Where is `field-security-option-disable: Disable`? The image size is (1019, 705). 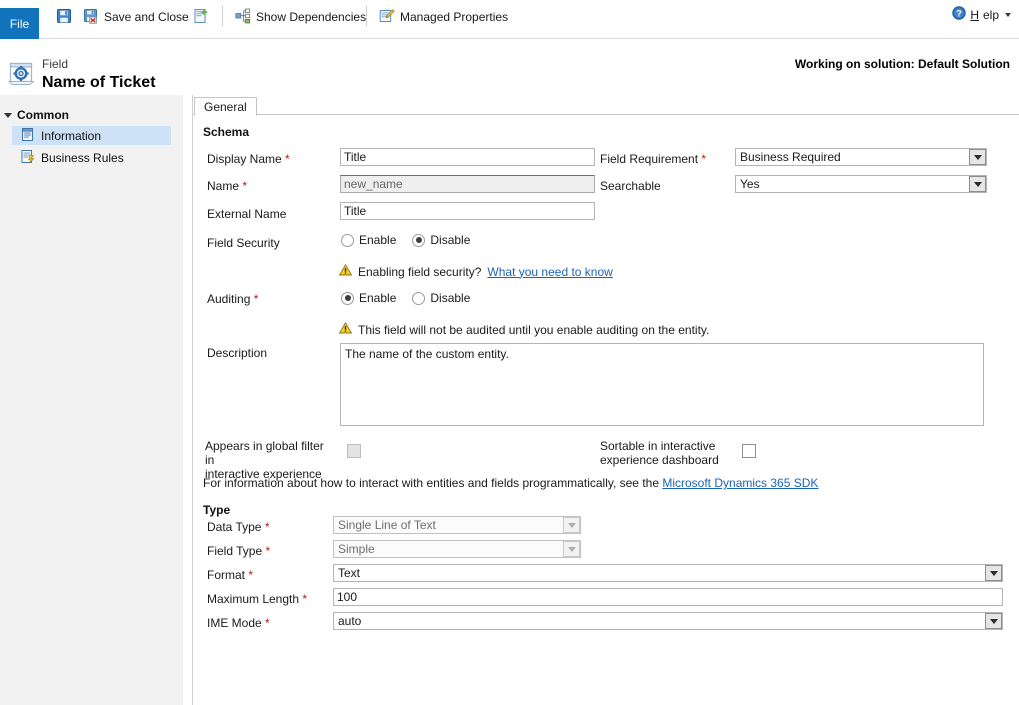
field-security-option-disable: Disable is located at coordinates (441, 240).